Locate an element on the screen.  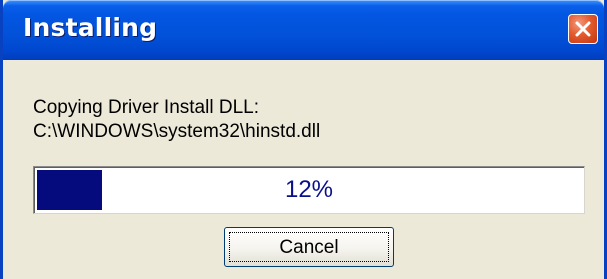
window-title: Installing is located at coordinates (90, 27).